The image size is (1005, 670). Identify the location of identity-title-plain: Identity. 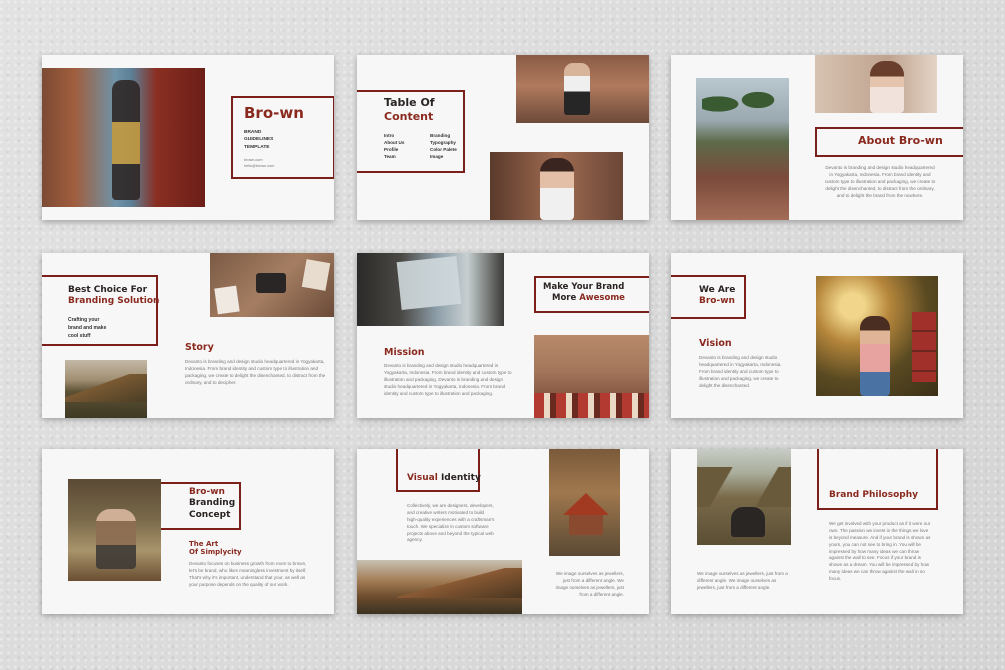
(460, 478).